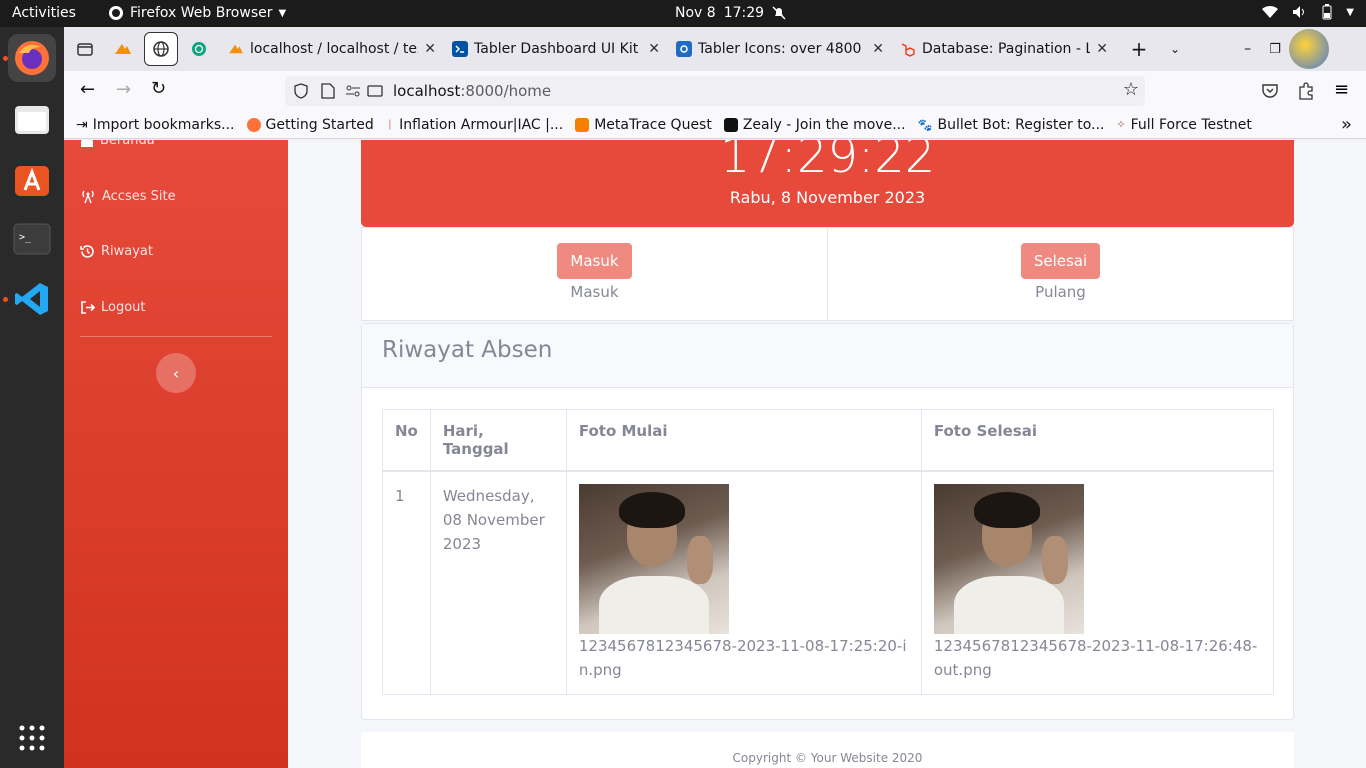 The width and height of the screenshot is (1366, 768). Describe the element at coordinates (123, 89) in the screenshot. I see `forward-icon: →` at that location.